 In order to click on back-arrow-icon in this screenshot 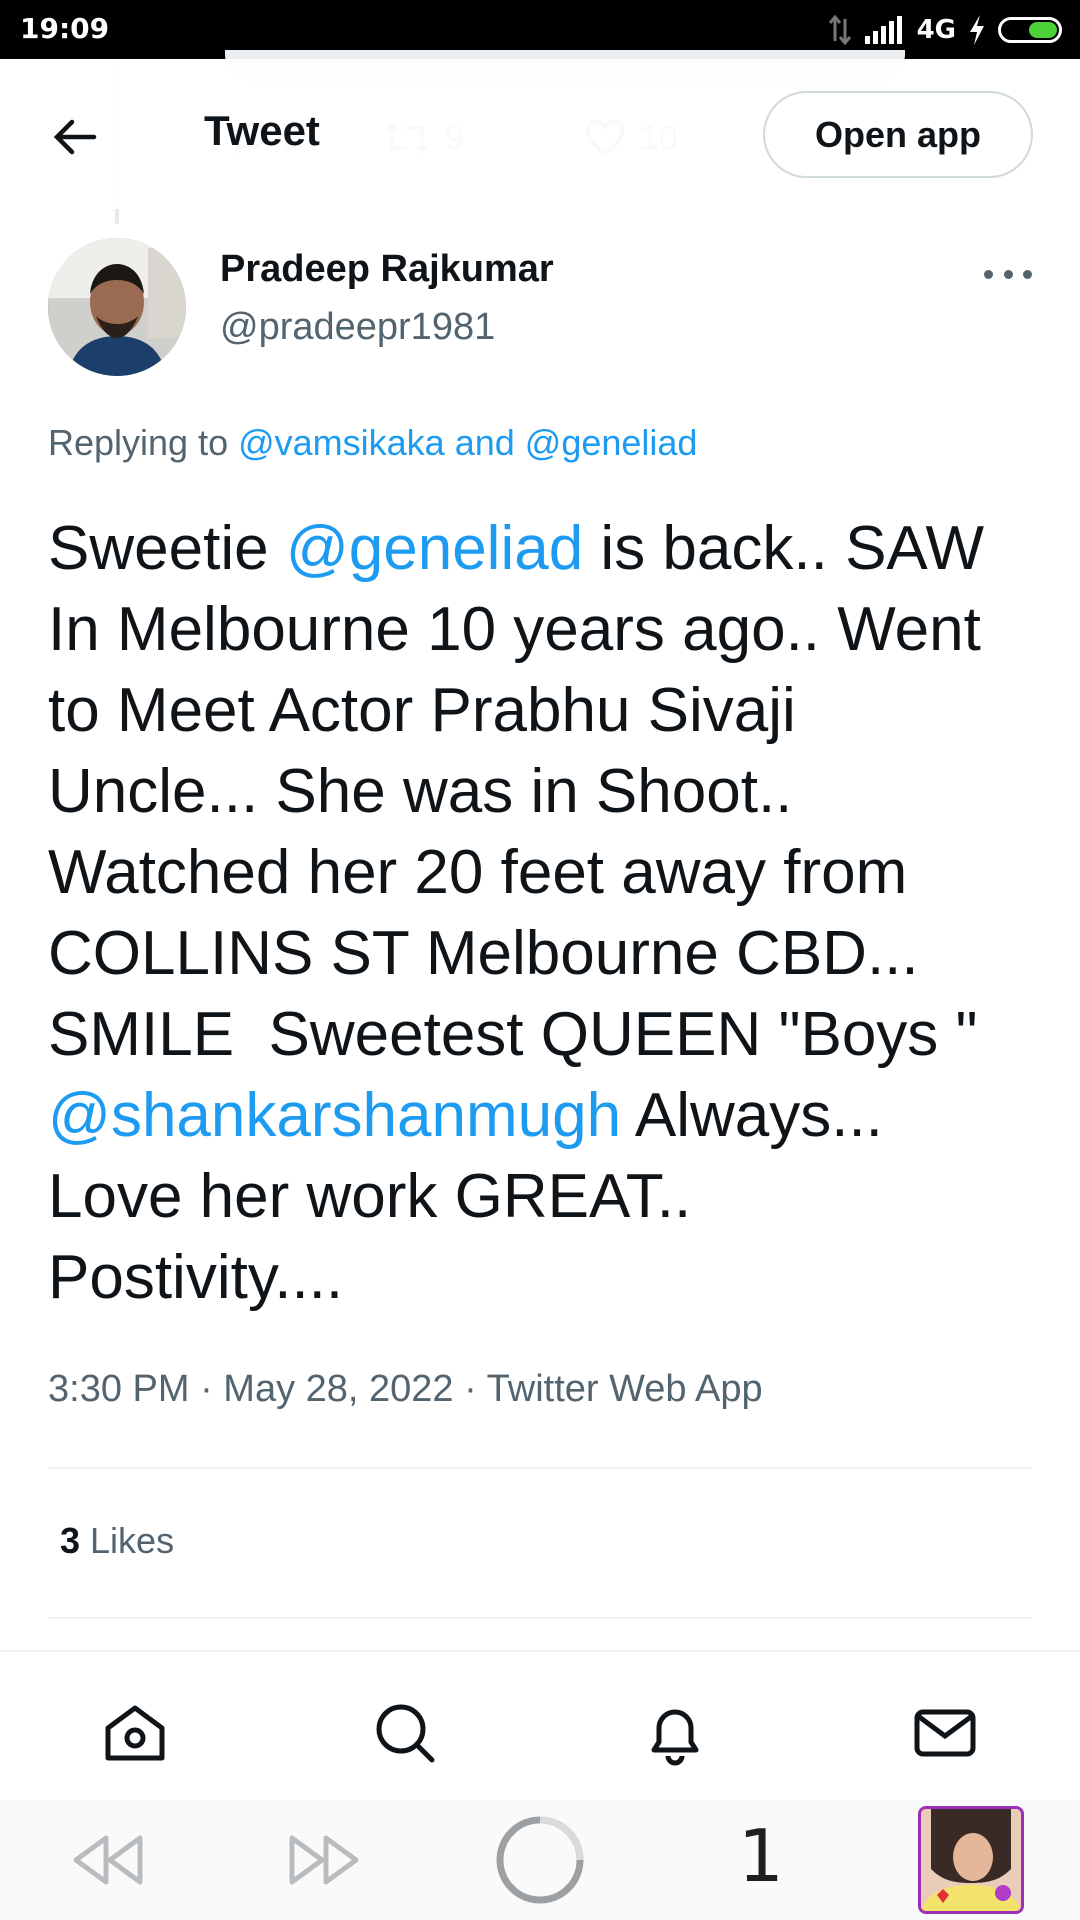, I will do `click(76, 137)`.